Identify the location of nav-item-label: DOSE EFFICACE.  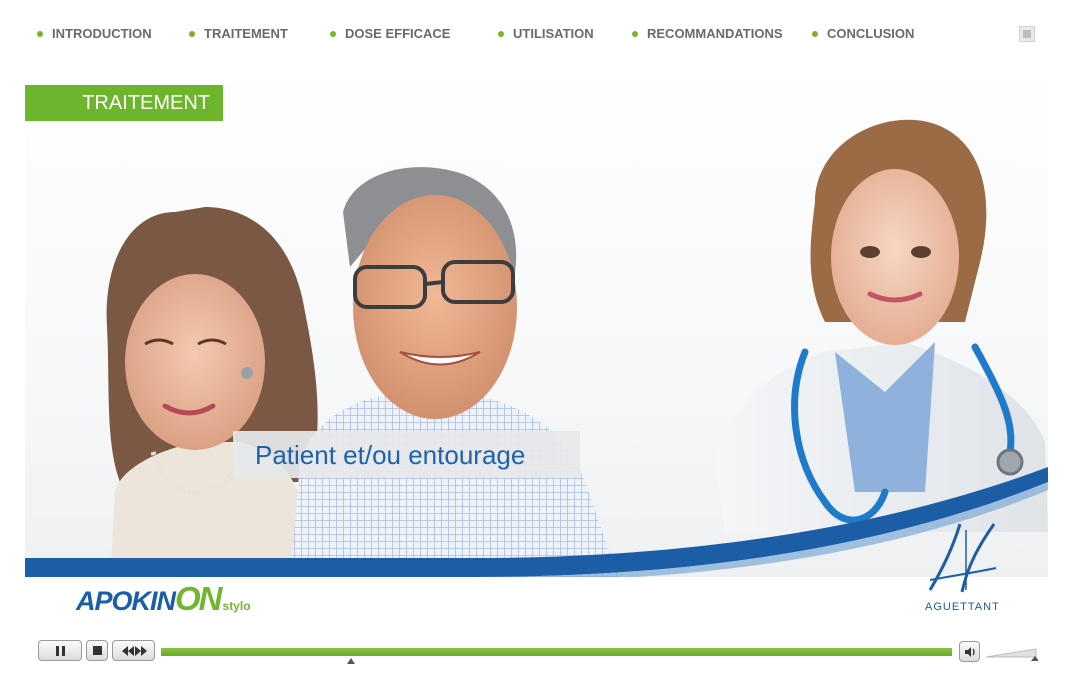
(398, 33).